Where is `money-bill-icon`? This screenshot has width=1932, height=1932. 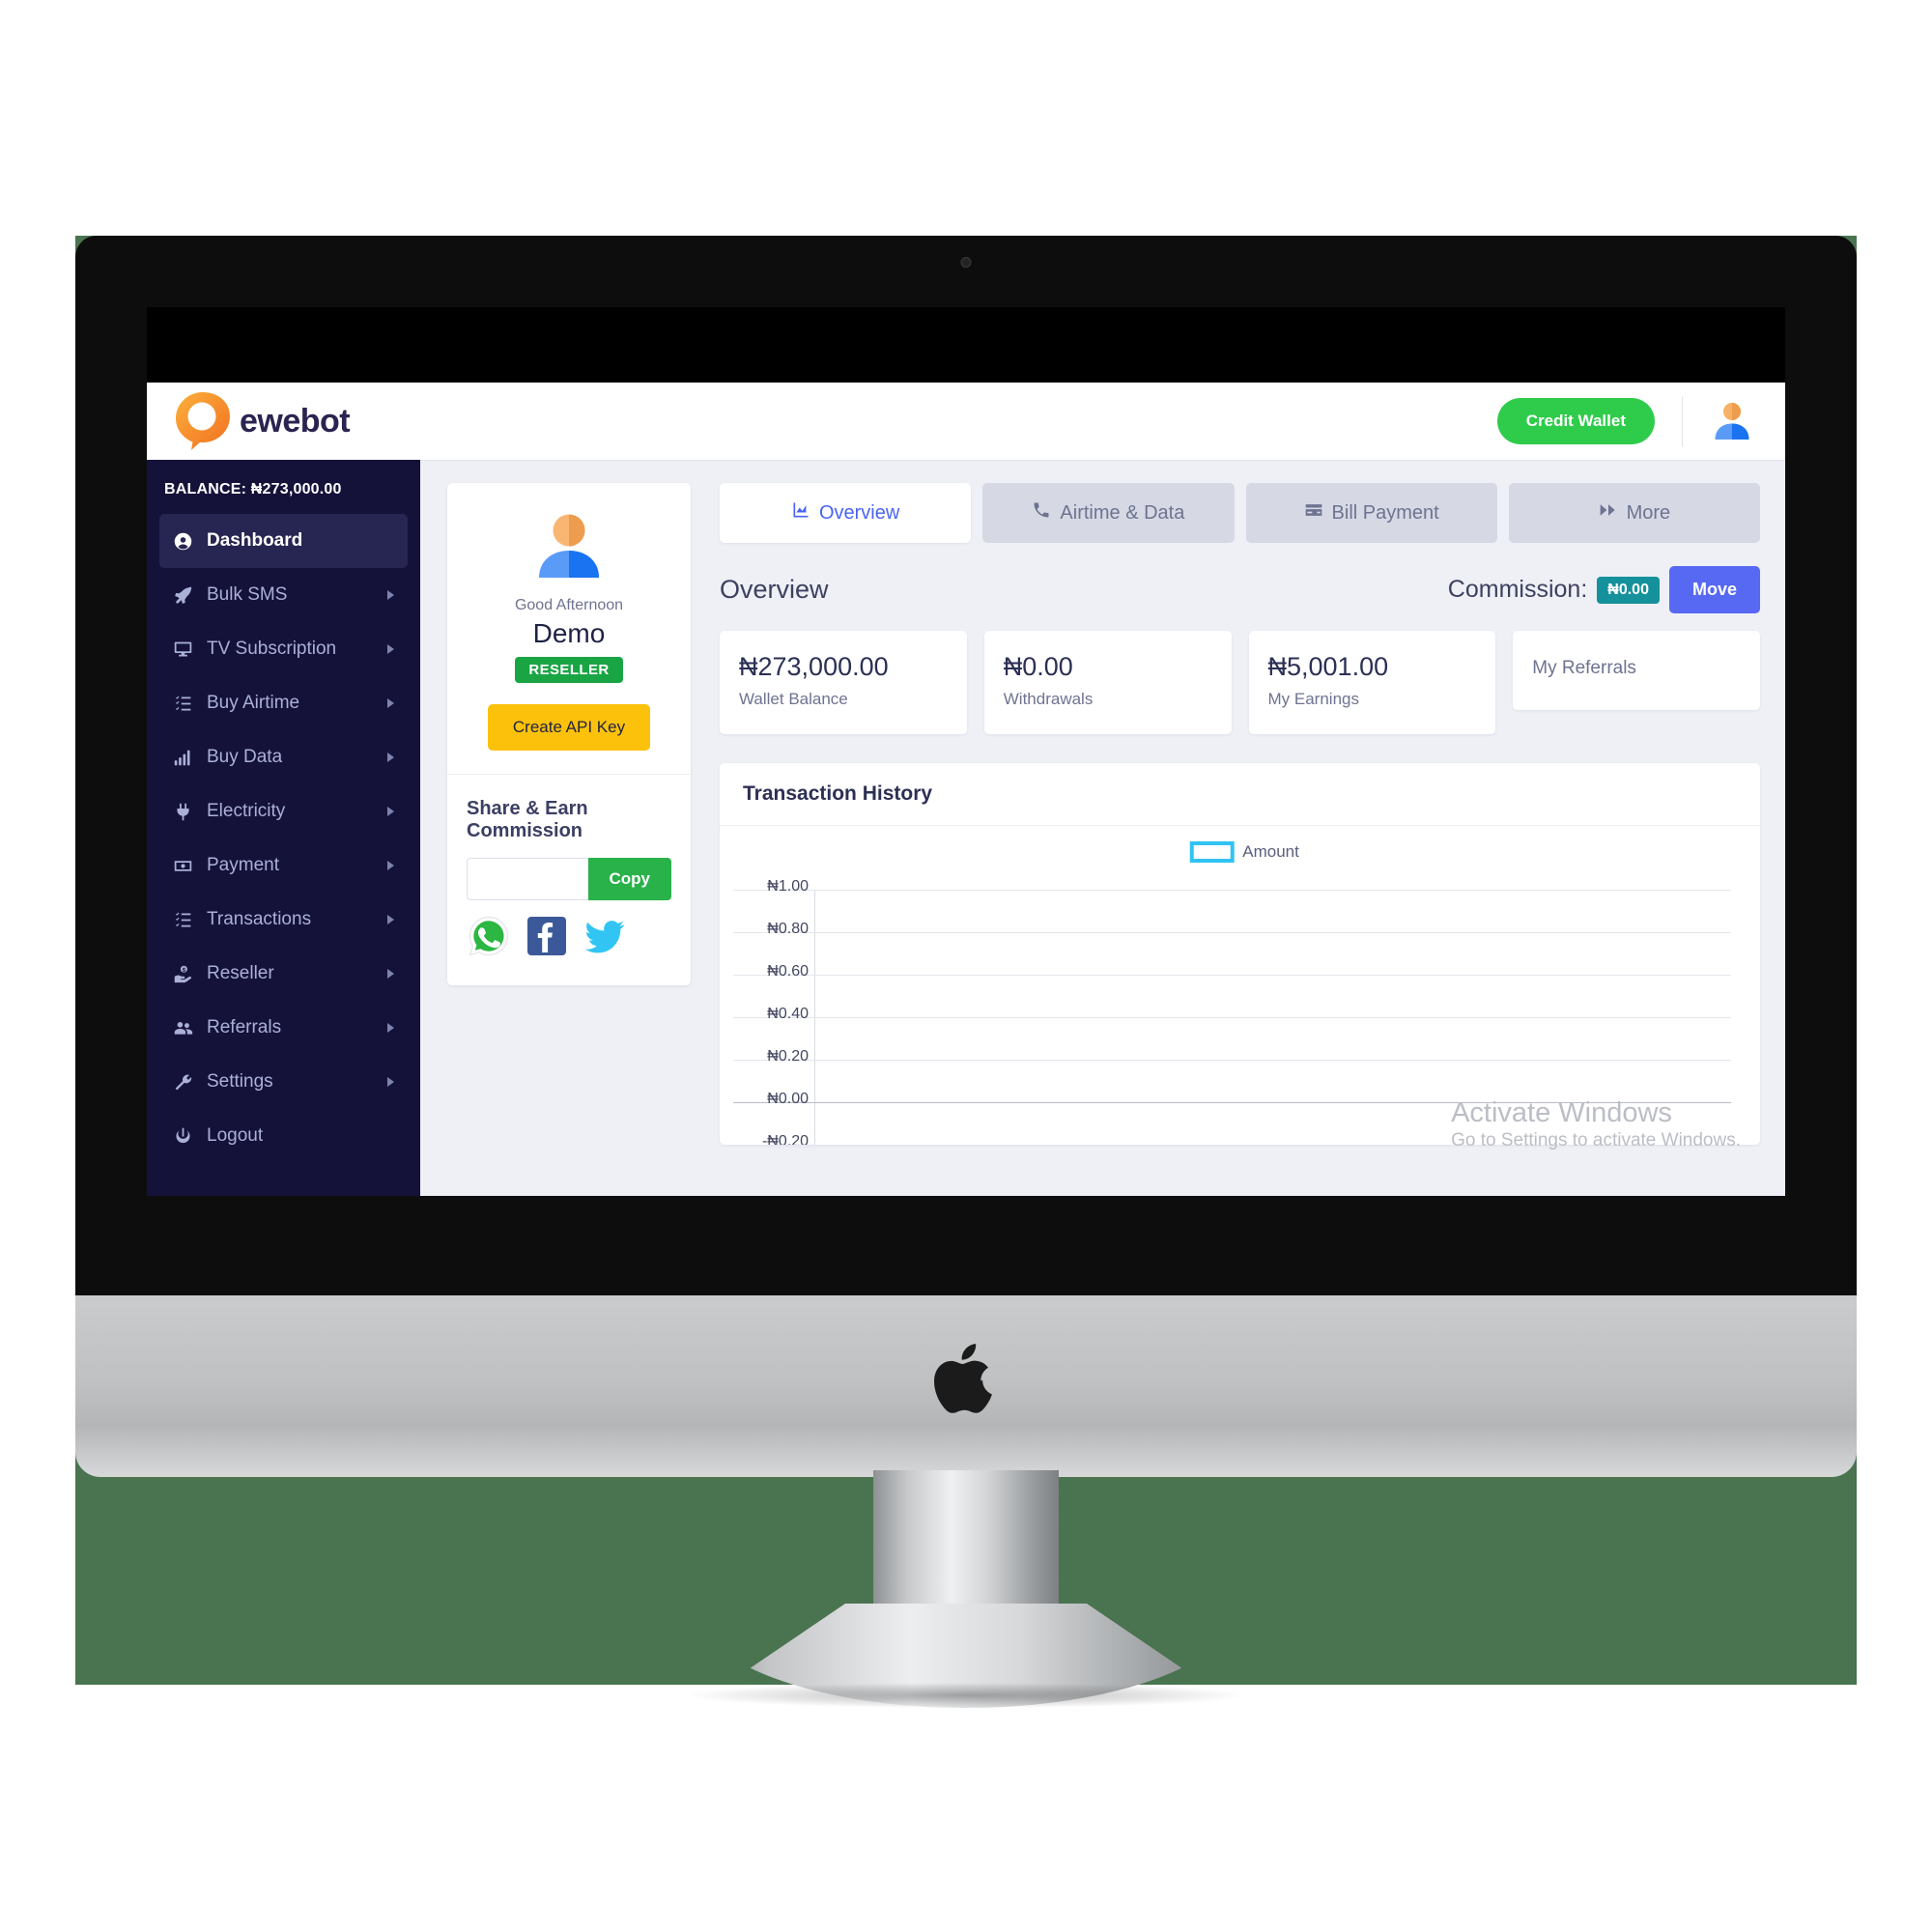 money-bill-icon is located at coordinates (182, 865).